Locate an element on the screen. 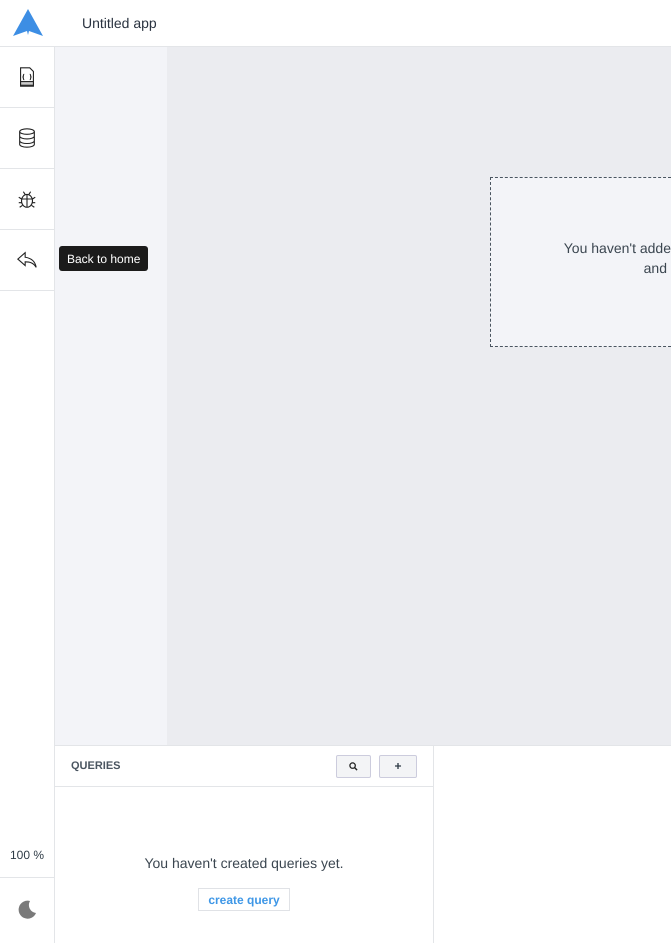 The width and height of the screenshot is (671, 943). zoom-level: 100 % is located at coordinates (27, 855).